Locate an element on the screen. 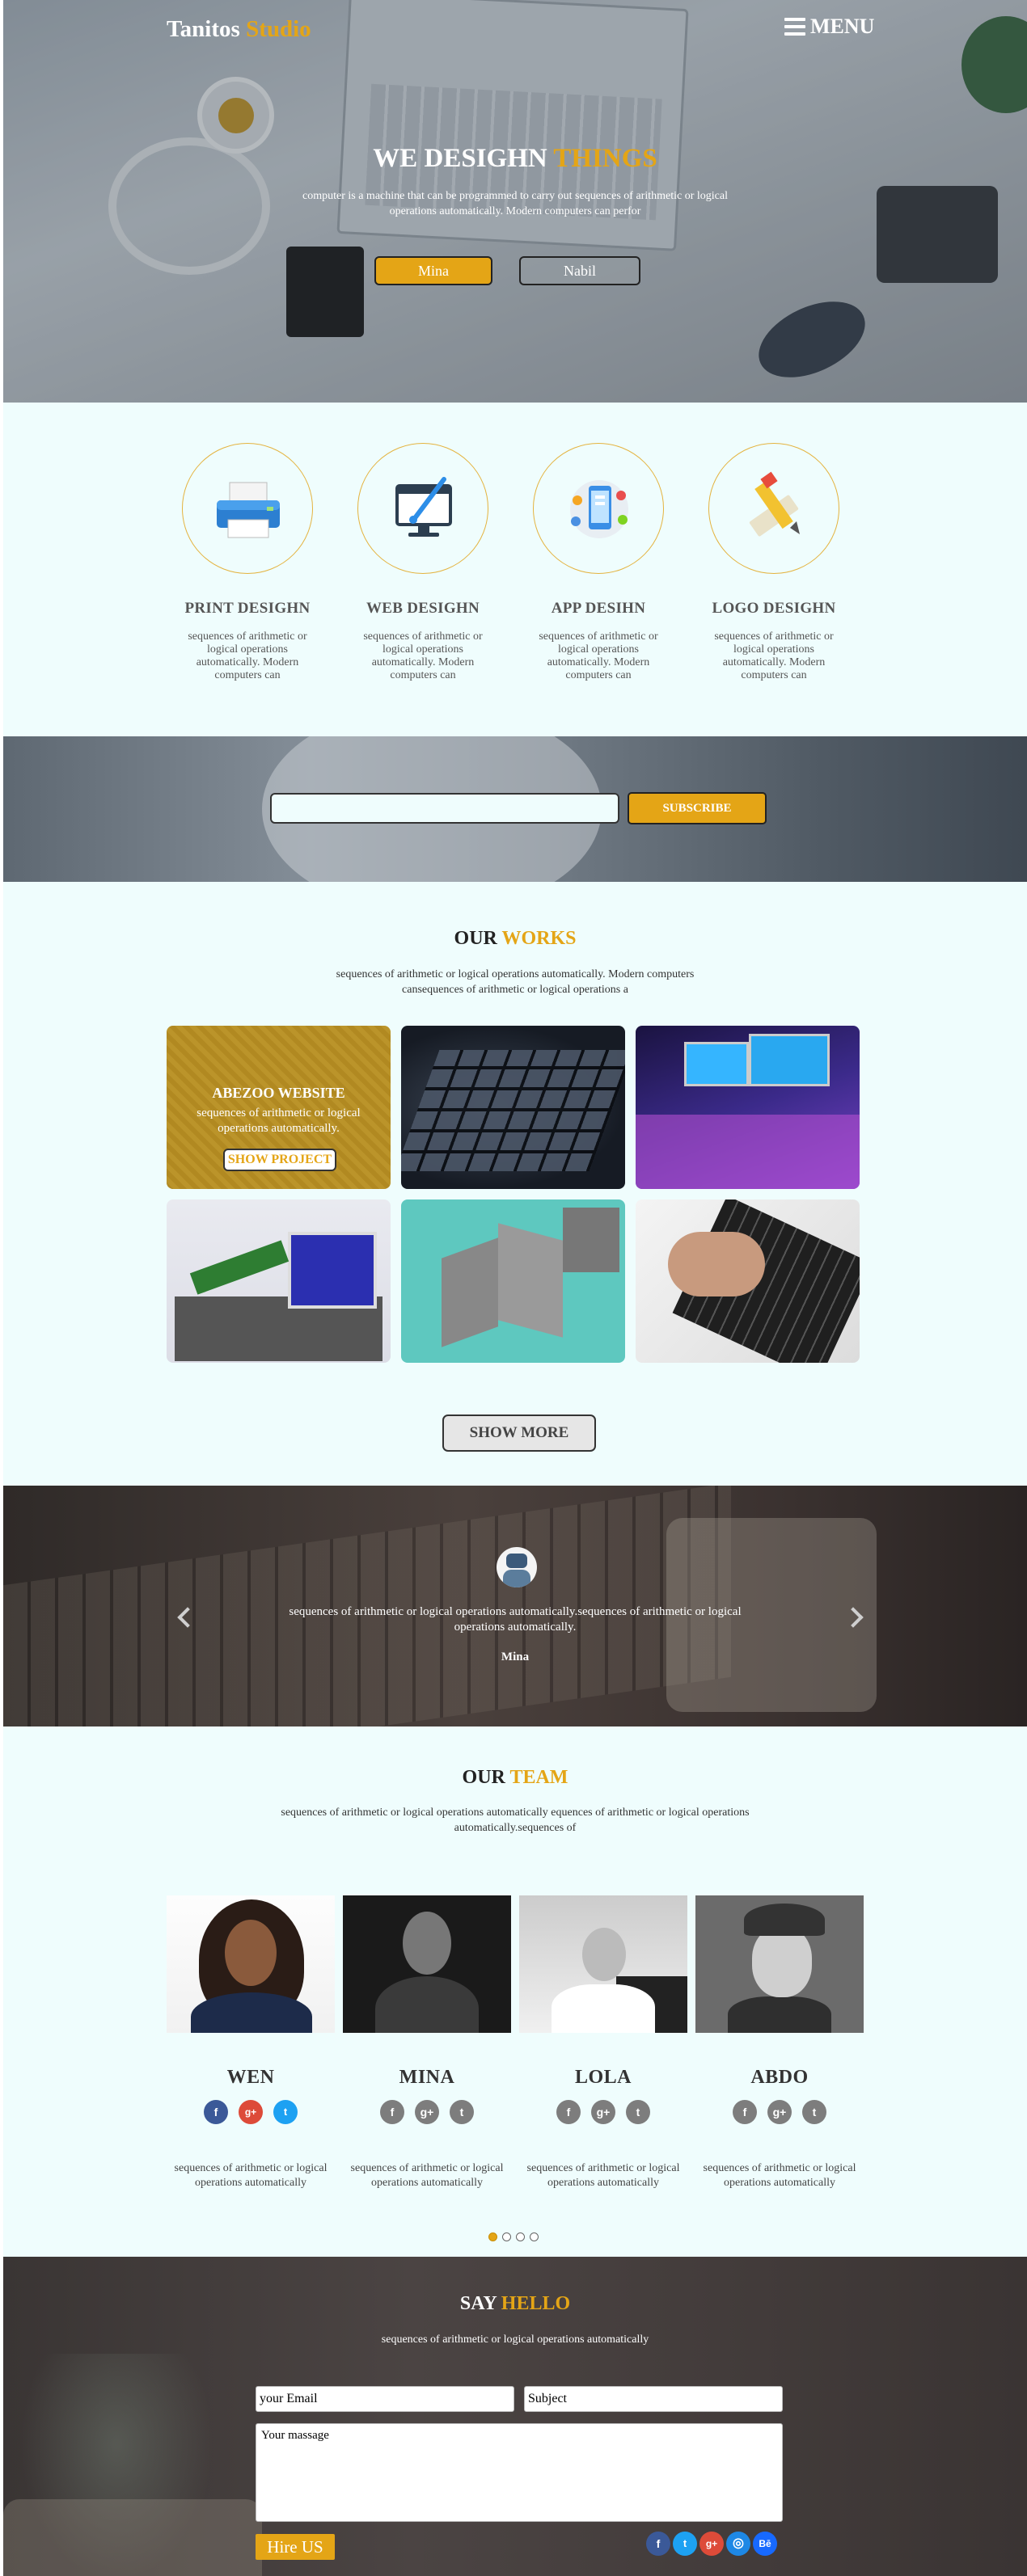  hamburger-icon is located at coordinates (794, 27).